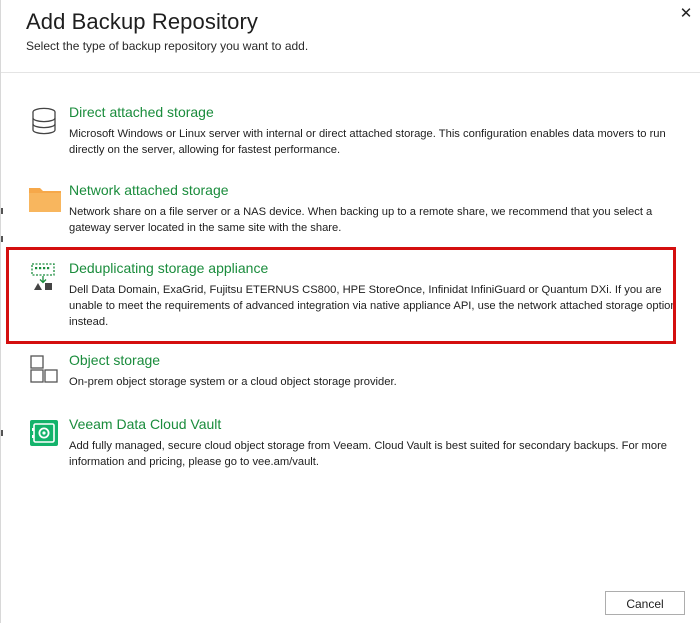 This screenshot has width=700, height=623. What do you see at coordinates (44, 369) in the screenshot?
I see `object-storage-icon` at bounding box center [44, 369].